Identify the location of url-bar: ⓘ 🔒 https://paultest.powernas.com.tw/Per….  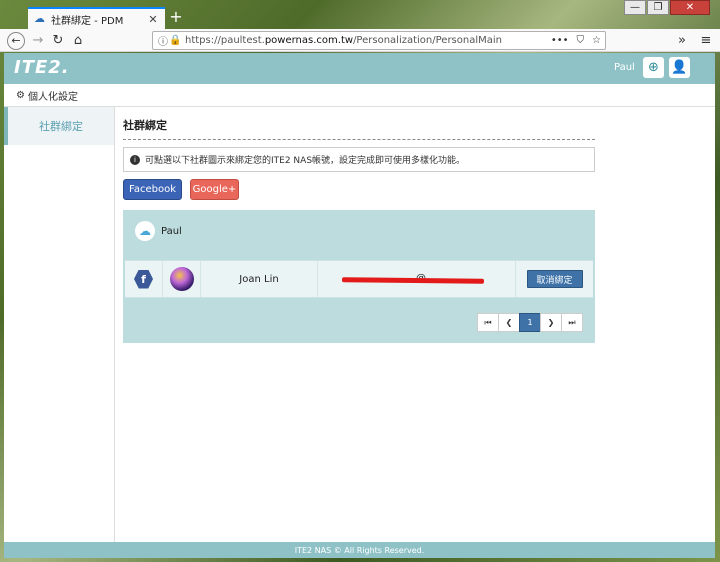
(379, 40).